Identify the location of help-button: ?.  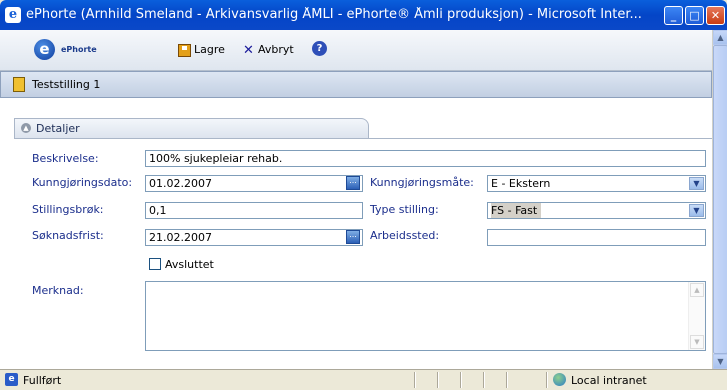
(321, 48).